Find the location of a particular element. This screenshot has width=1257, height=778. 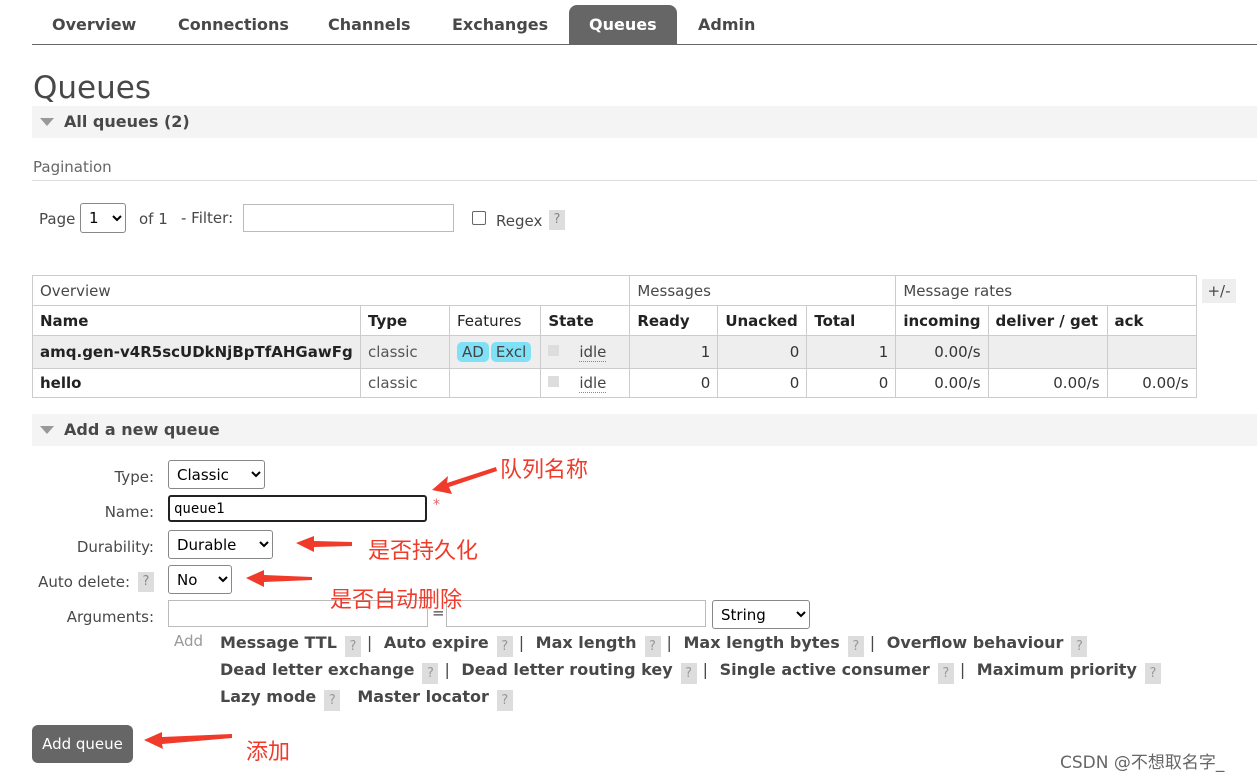

annotation-add: 添加 is located at coordinates (268, 752).